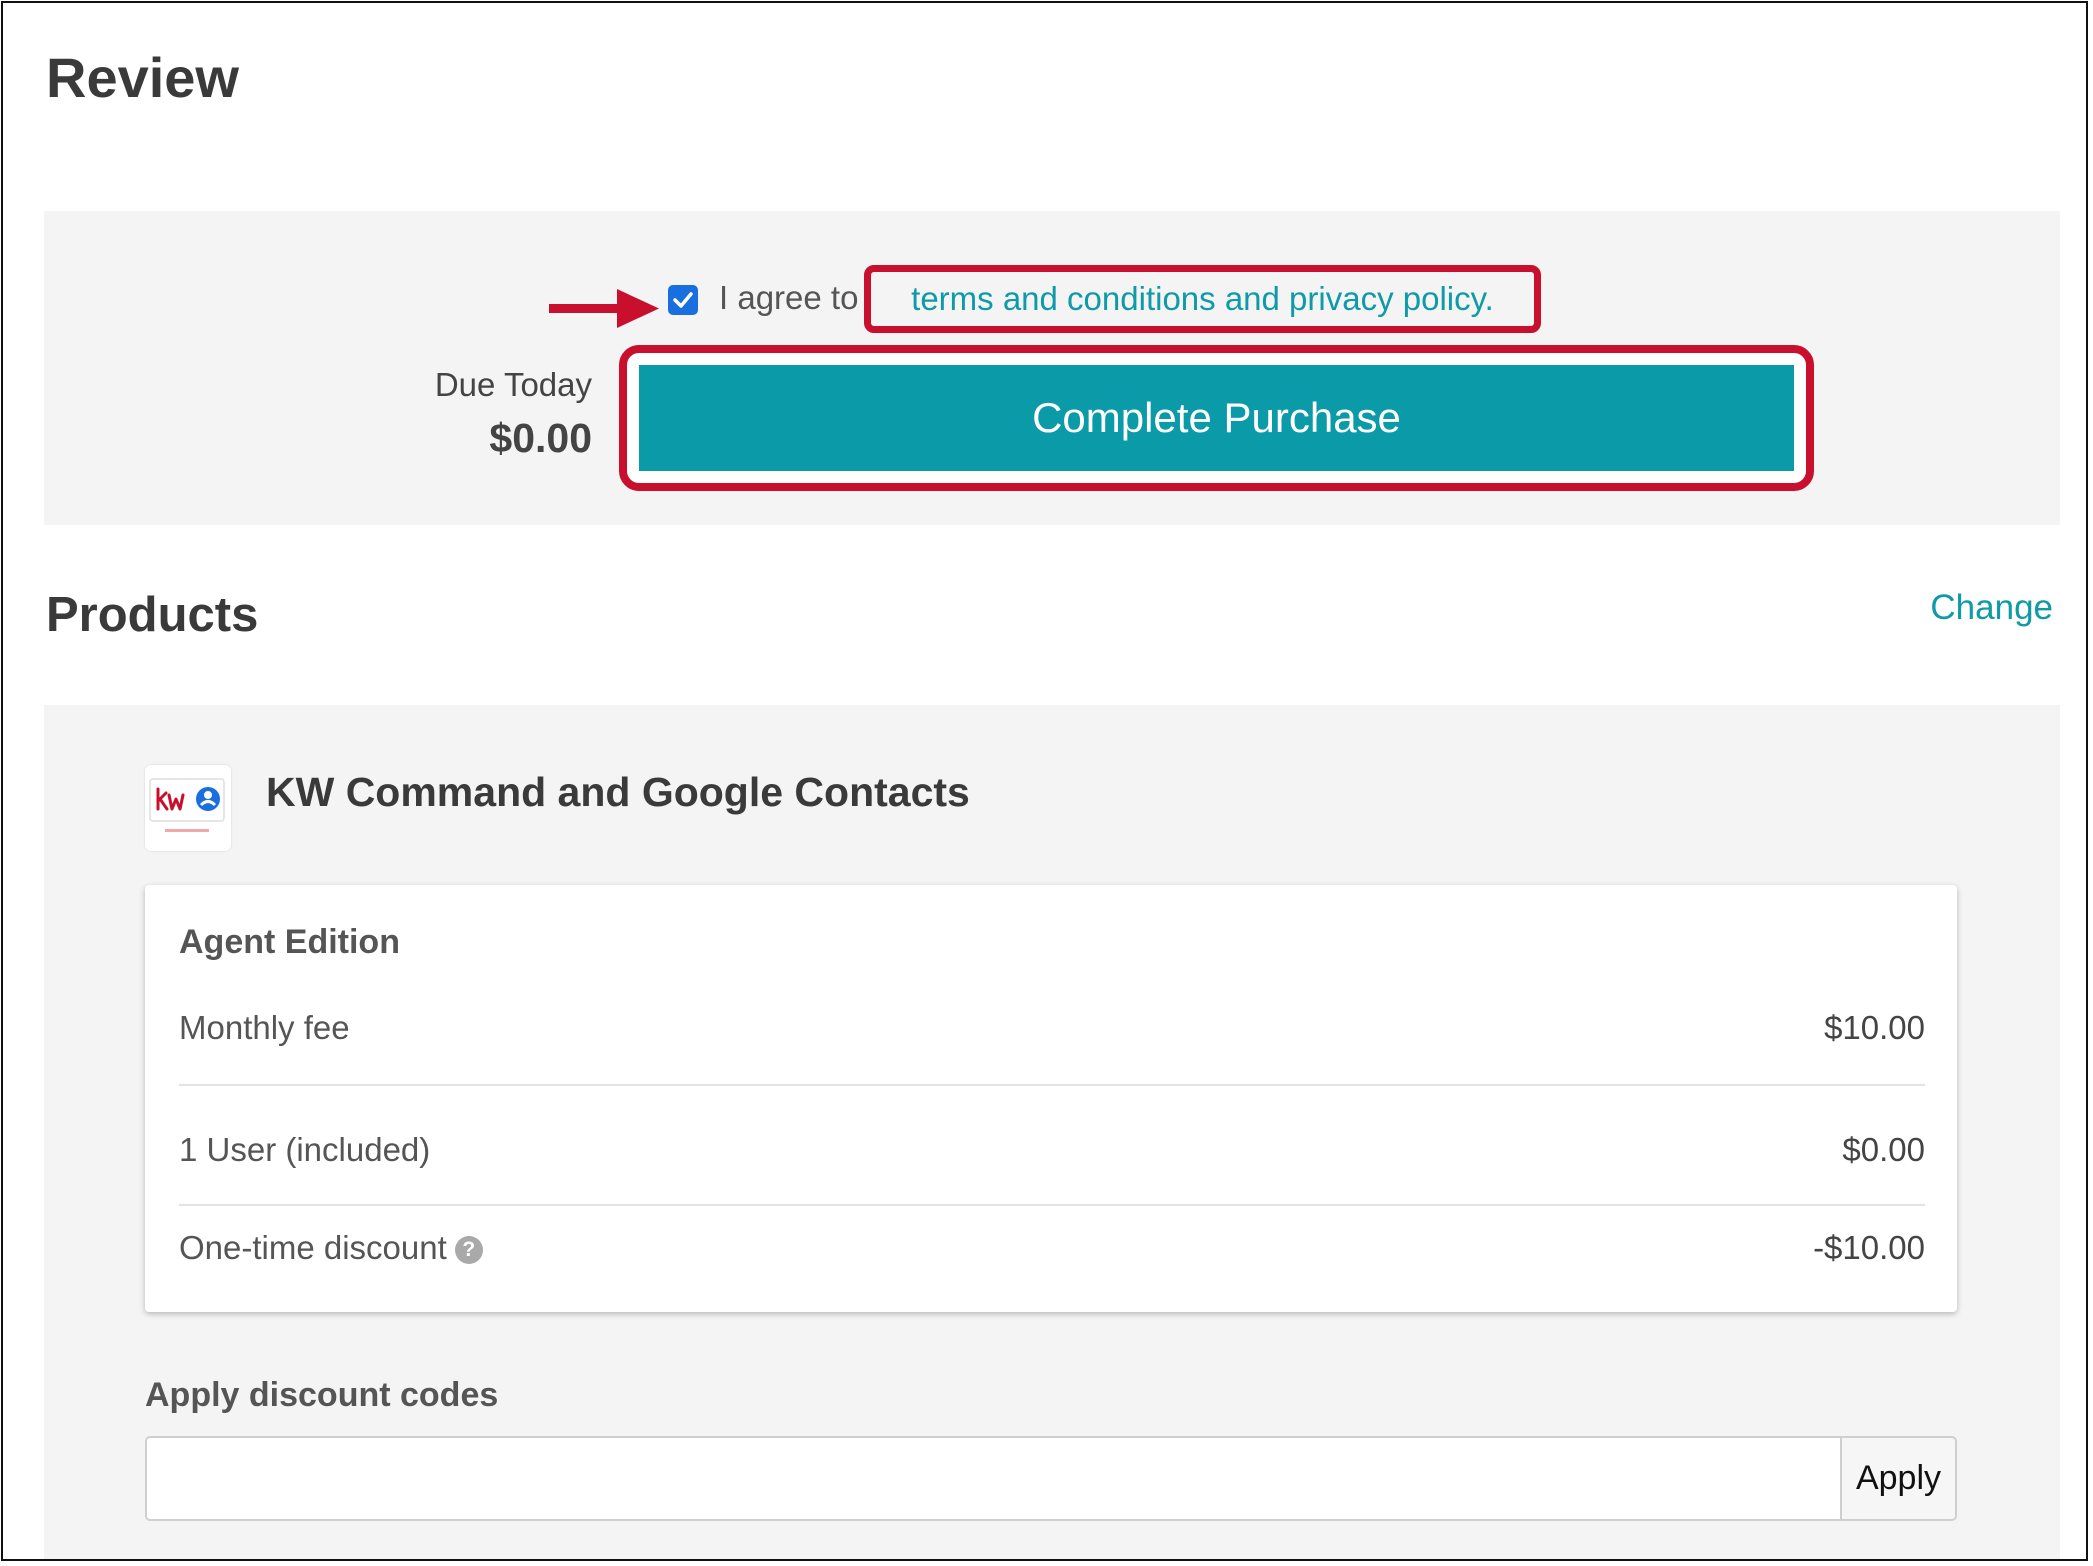 Image resolution: width=2093 pixels, height=1566 pixels. Describe the element at coordinates (1874, 1027) in the screenshot. I see `line-item-price: $10.00` at that location.